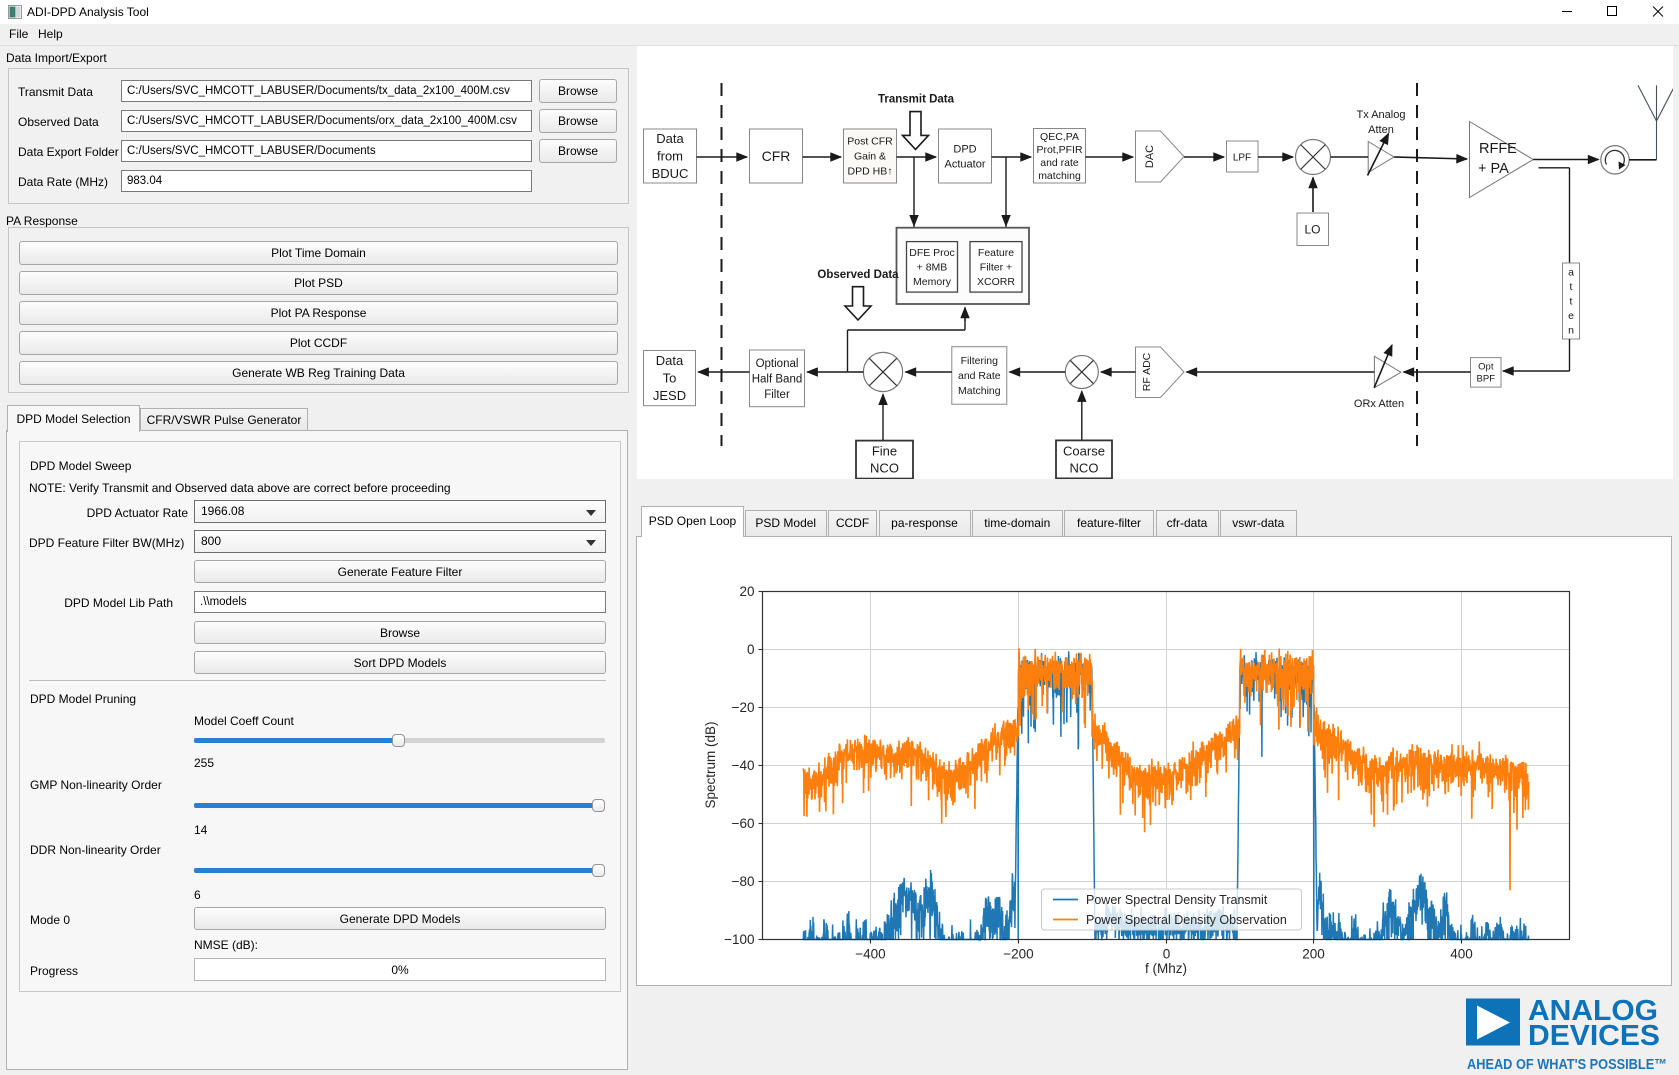 This screenshot has width=1679, height=1075. I want to click on svg-text: −40, so click(743, 765).